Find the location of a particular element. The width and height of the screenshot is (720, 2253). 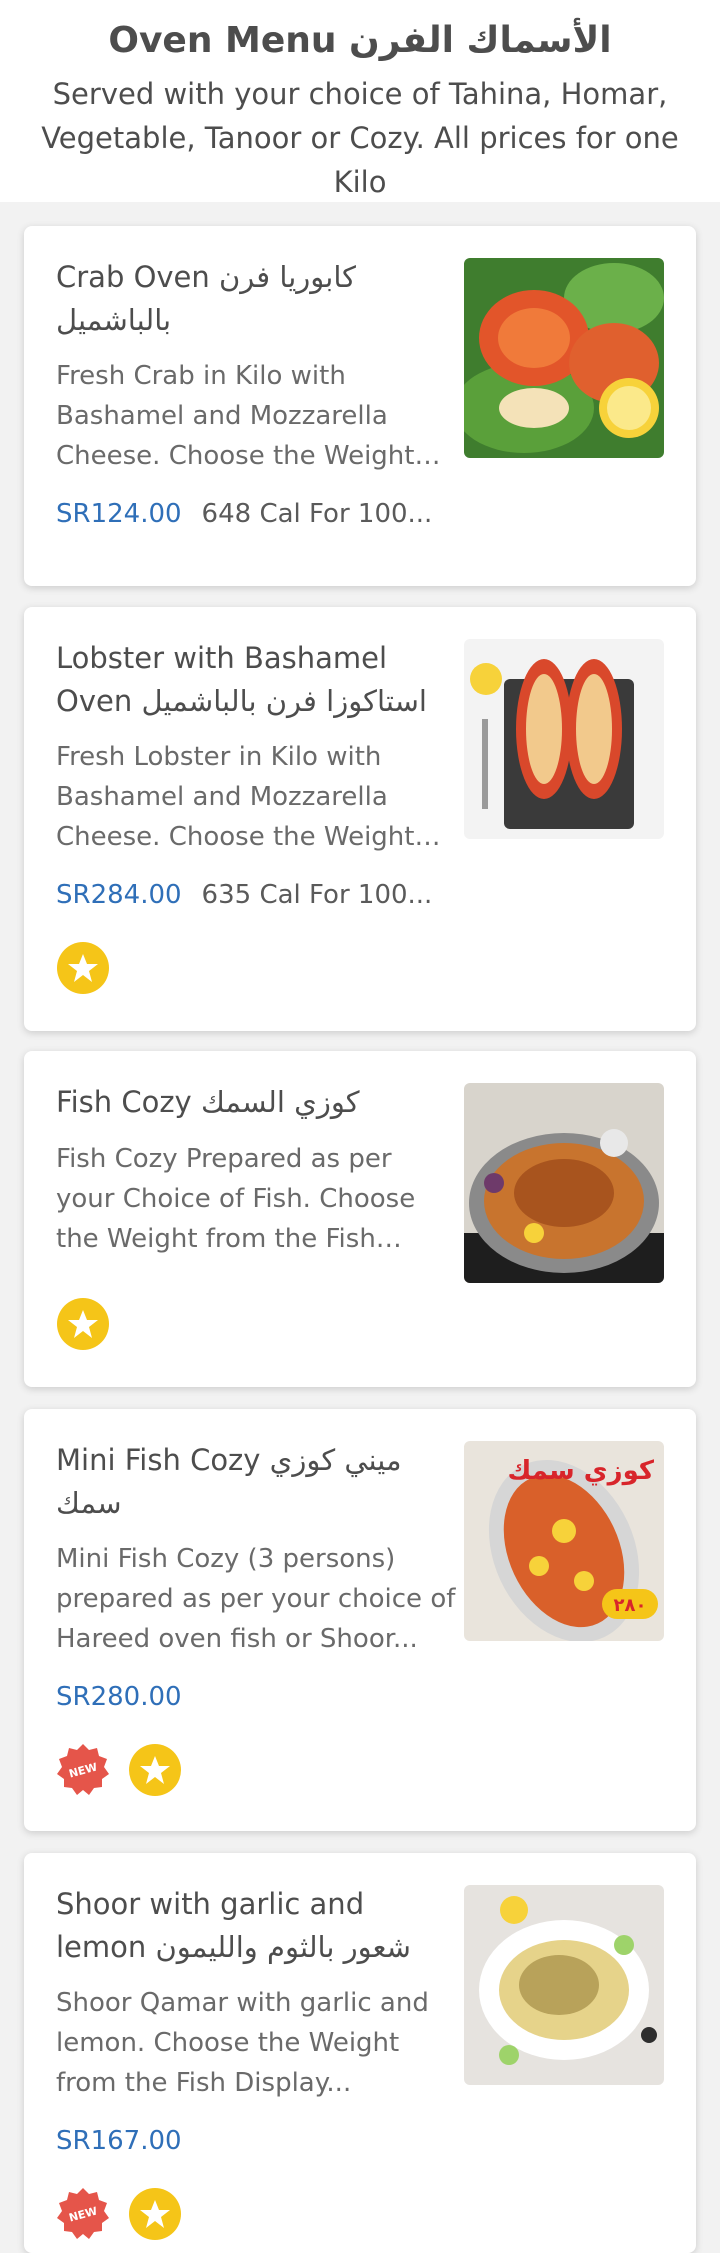

svg-text: ٢٨٠ is located at coordinates (630, 1605).